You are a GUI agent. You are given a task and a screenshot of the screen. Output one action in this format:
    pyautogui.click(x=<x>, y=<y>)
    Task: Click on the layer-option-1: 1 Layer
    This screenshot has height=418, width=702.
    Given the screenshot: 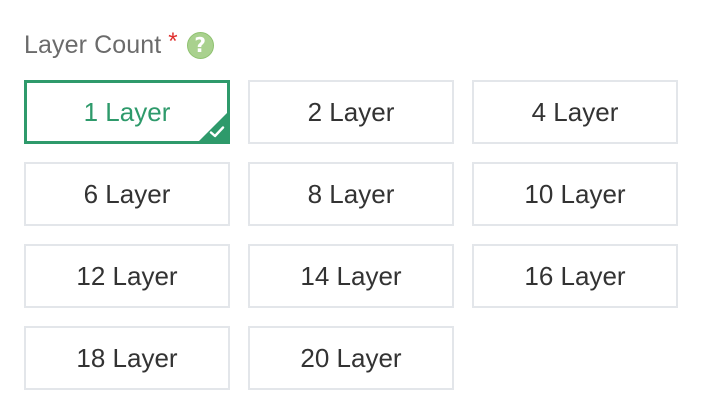 What is the action you would take?
    pyautogui.click(x=127, y=112)
    